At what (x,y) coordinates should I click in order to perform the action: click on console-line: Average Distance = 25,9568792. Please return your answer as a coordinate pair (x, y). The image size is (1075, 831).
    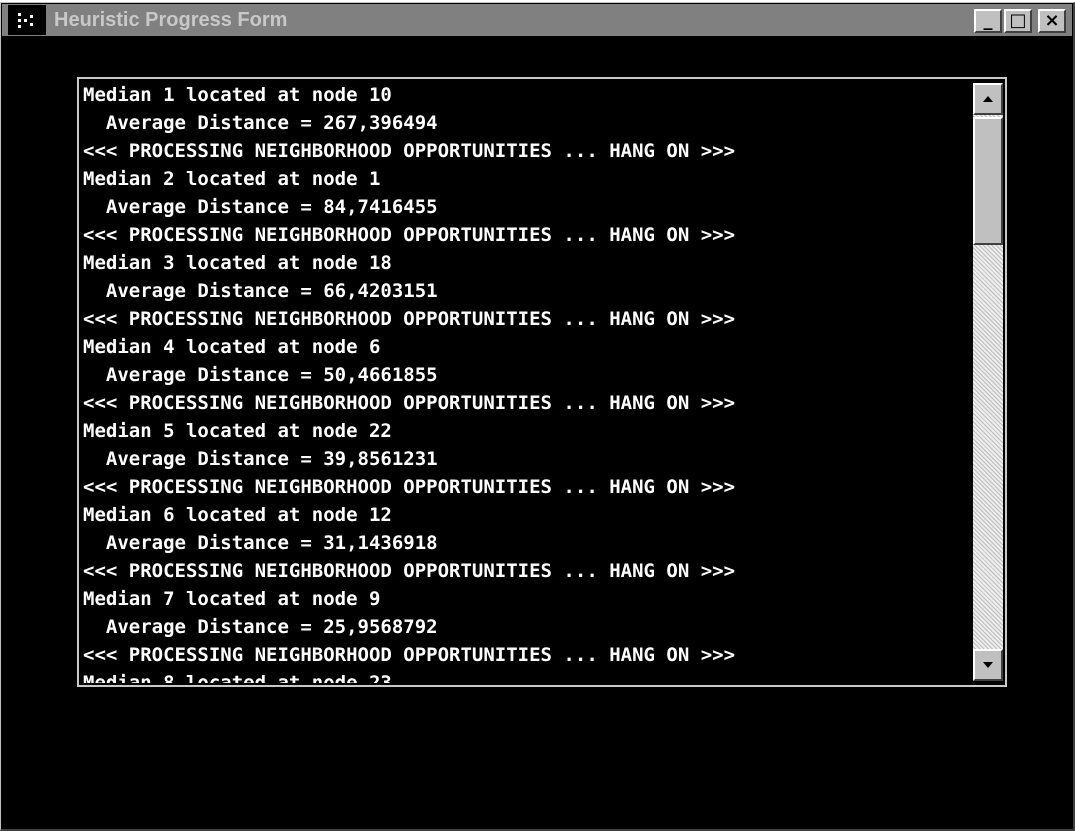
    Looking at the image, I should click on (260, 627).